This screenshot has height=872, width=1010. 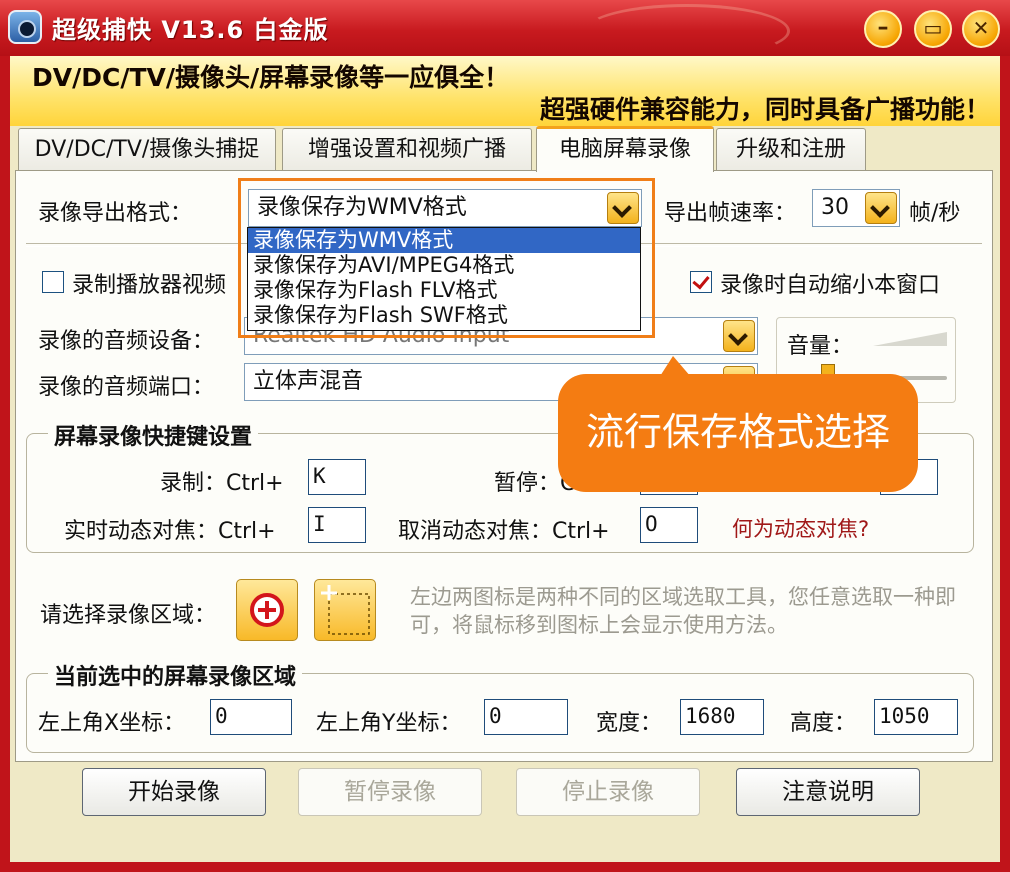 I want to click on select-area-button, so click(x=345, y=610).